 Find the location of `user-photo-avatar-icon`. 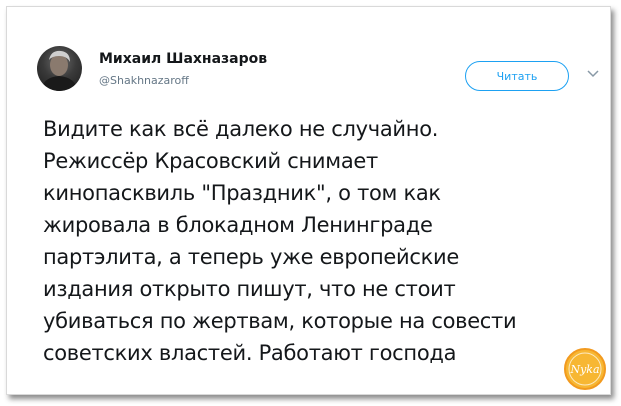

user-photo-avatar-icon is located at coordinates (59, 70).